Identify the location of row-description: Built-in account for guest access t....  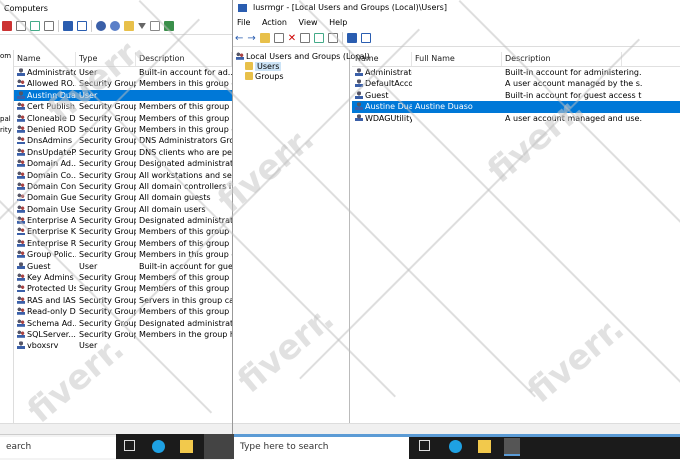
(573, 95).